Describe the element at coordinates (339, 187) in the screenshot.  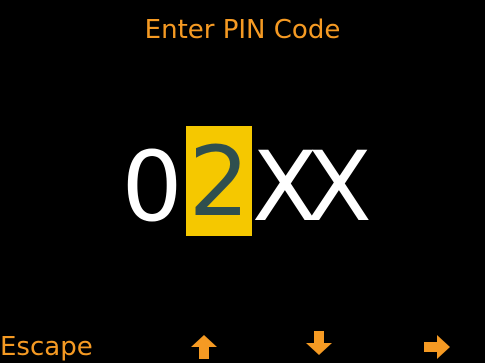
I see `pin-digit-4: X` at that location.